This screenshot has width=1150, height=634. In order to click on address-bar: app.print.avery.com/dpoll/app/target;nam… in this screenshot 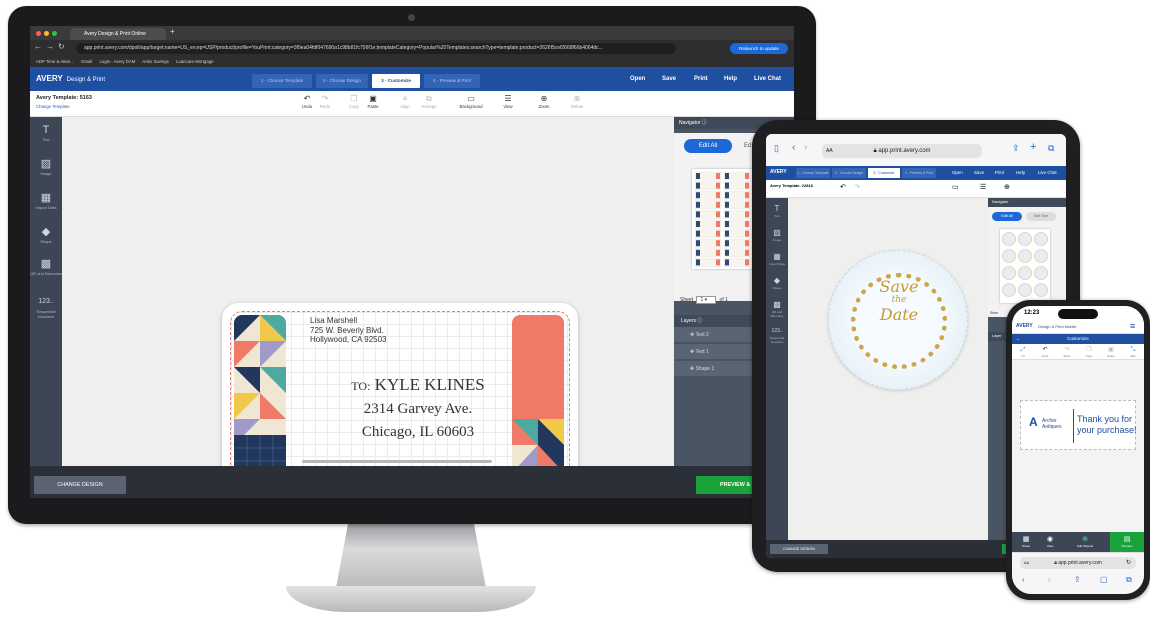, I will do `click(376, 48)`.